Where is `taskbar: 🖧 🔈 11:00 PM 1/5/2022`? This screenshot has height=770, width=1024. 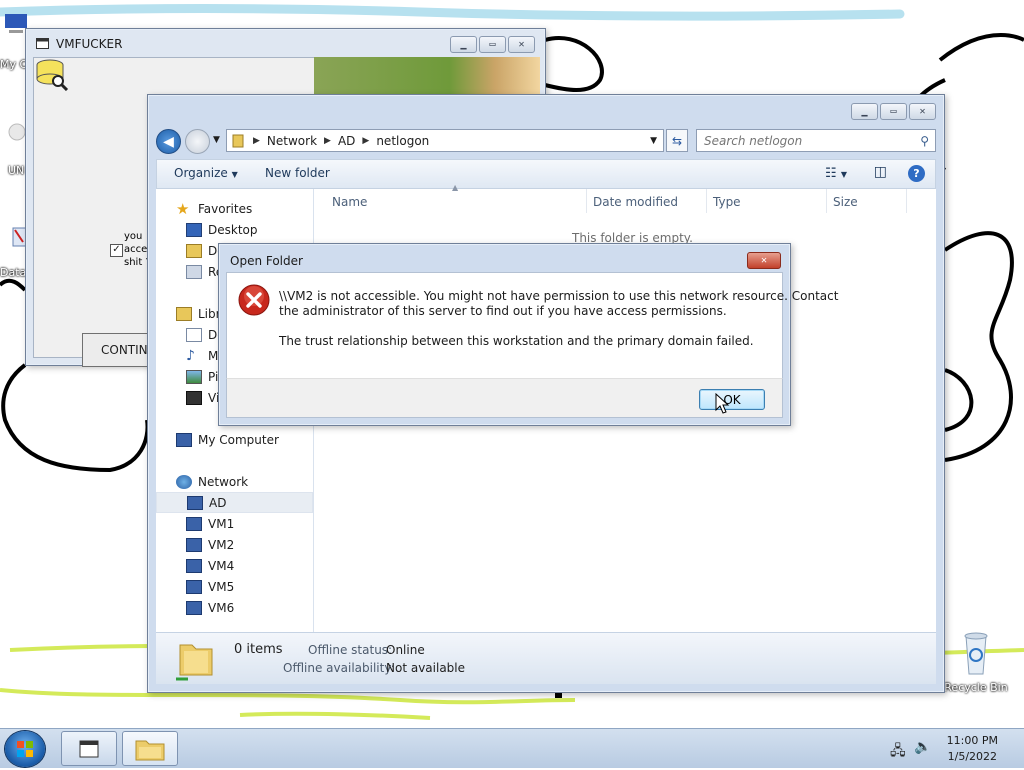 taskbar: 🖧 🔈 11:00 PM 1/5/2022 is located at coordinates (512, 748).